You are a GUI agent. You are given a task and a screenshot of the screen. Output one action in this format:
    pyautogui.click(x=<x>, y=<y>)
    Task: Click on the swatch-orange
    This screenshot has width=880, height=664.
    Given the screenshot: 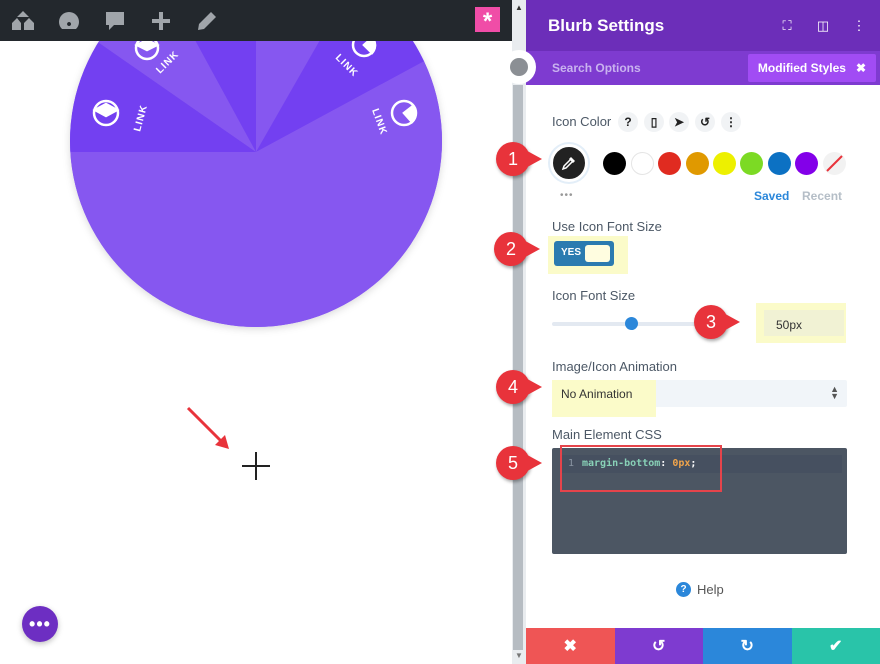 What is the action you would take?
    pyautogui.click(x=697, y=163)
    